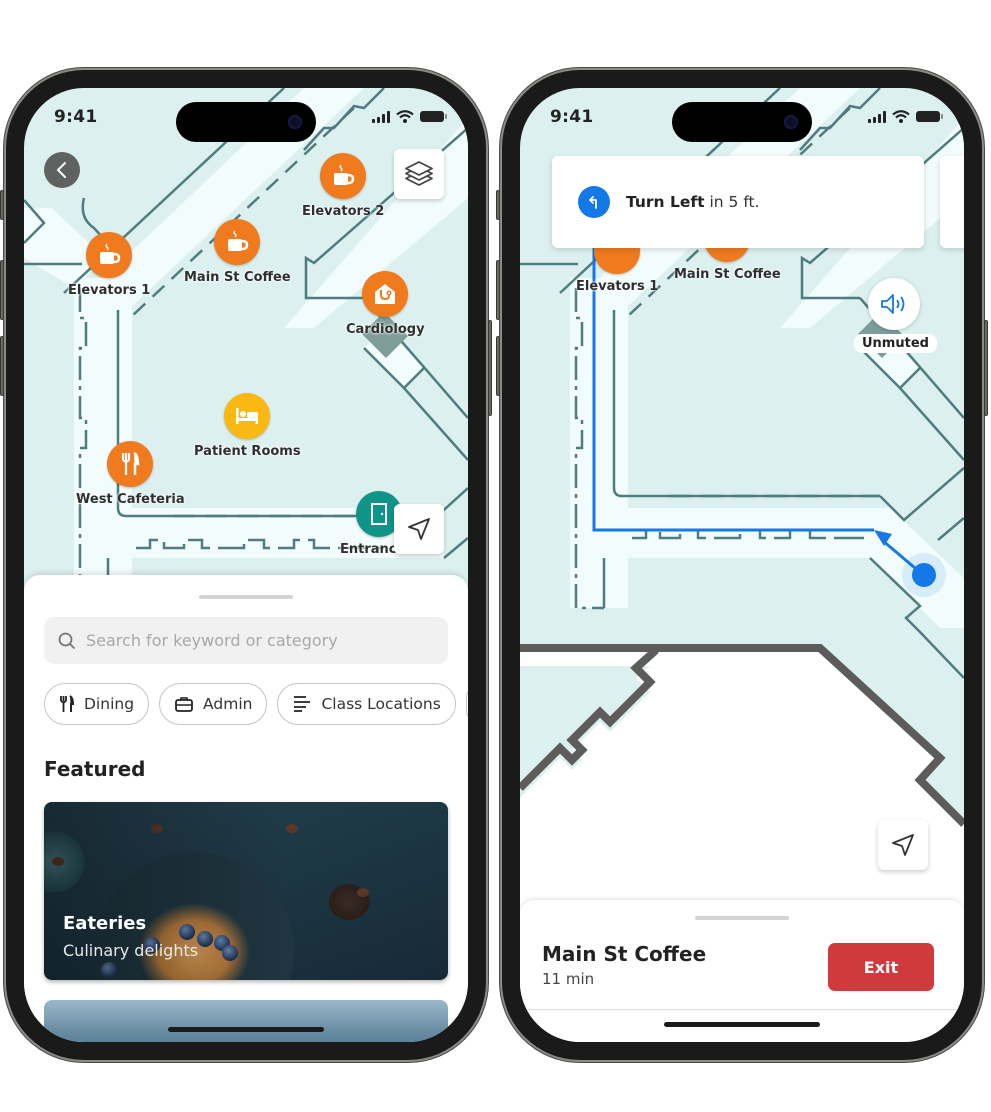 This screenshot has height=1112, width=991. I want to click on chevron-left-icon, so click(61, 170).